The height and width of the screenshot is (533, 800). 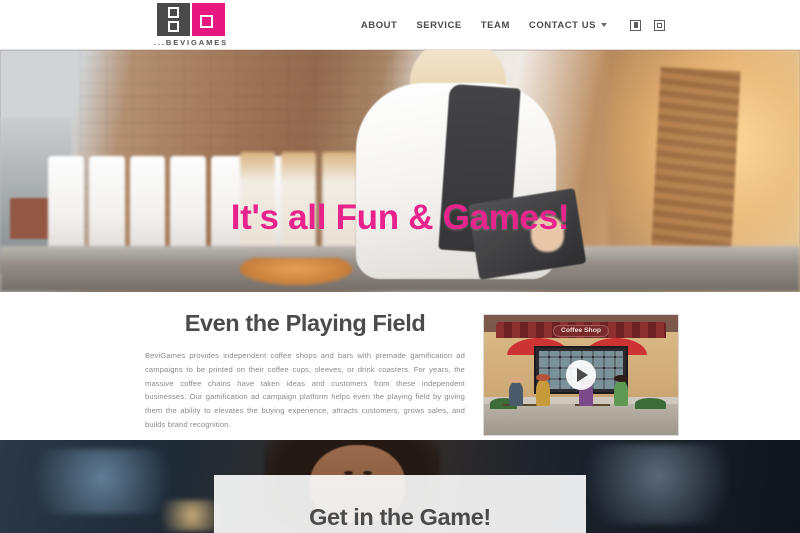 What do you see at coordinates (191, 42) in the screenshot?
I see `brand-name: ...BEVIGAMES` at bounding box center [191, 42].